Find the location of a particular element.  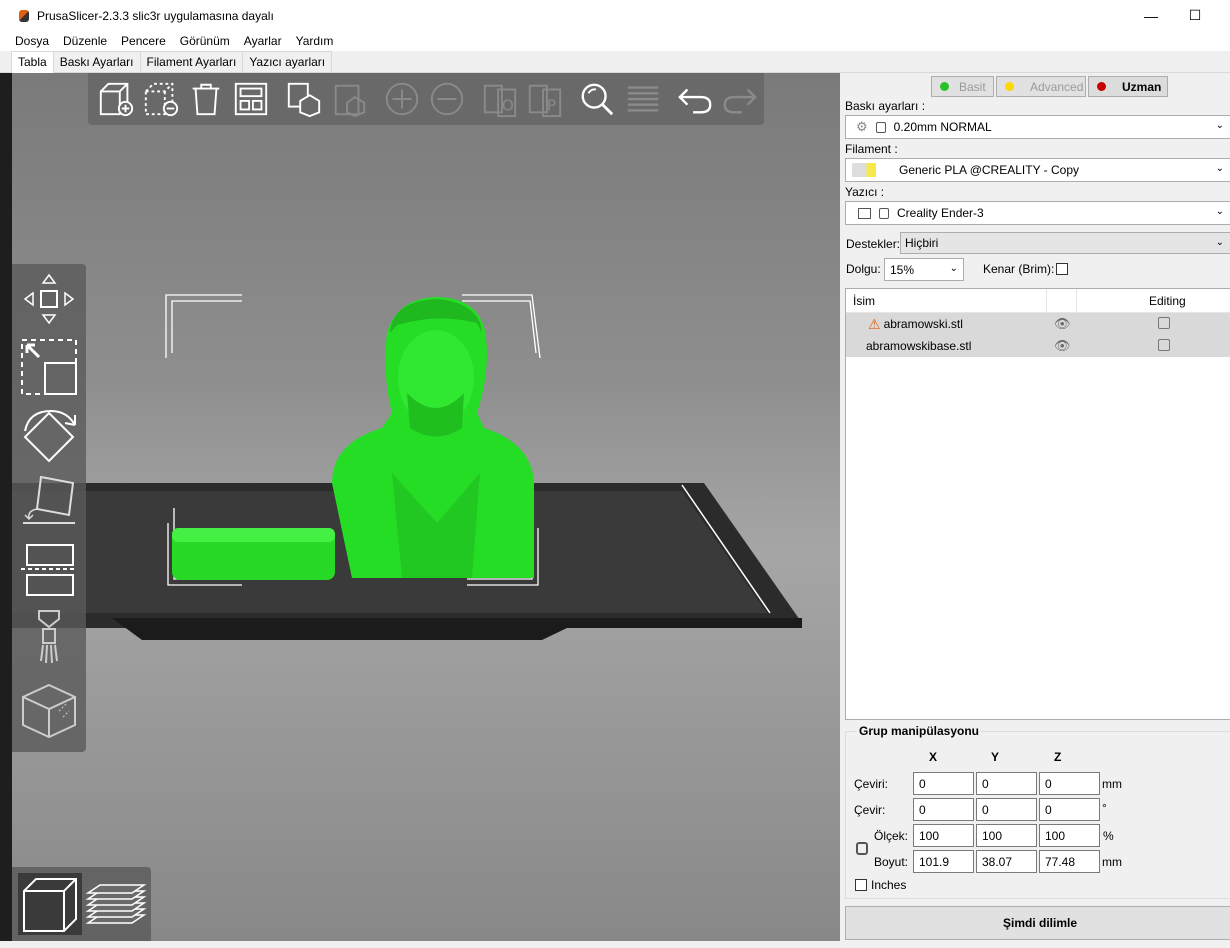

undo-icon is located at coordinates (695, 99).